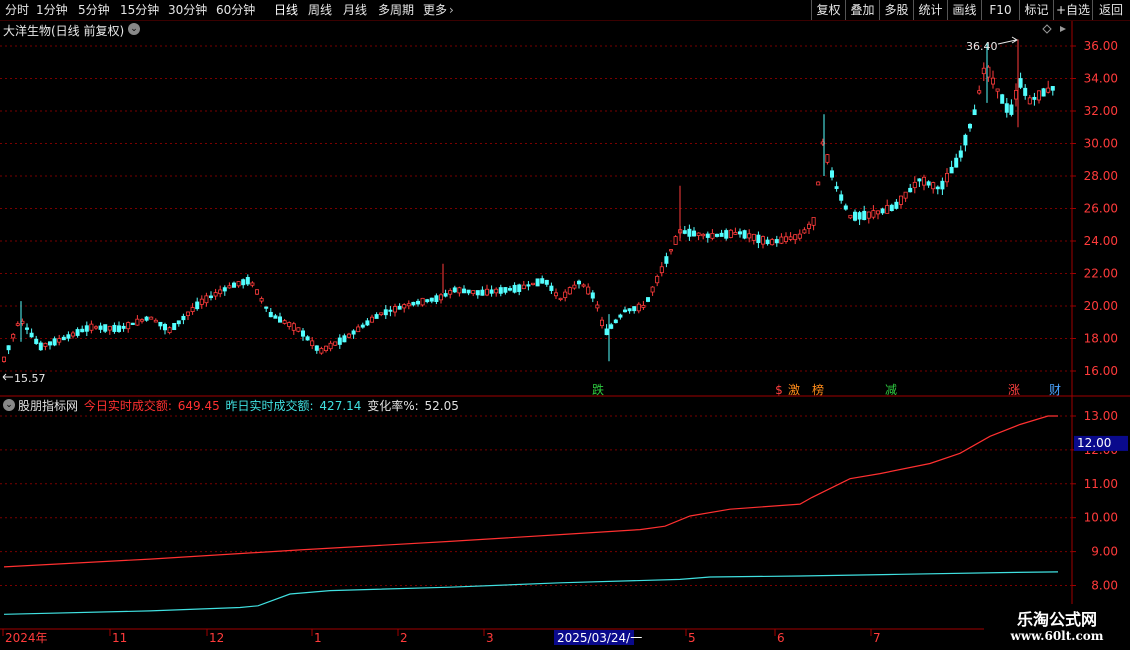 The width and height of the screenshot is (1130, 650). Describe the element at coordinates (48, 406) in the screenshot. I see `indicator-name: 股朋指标网` at that location.